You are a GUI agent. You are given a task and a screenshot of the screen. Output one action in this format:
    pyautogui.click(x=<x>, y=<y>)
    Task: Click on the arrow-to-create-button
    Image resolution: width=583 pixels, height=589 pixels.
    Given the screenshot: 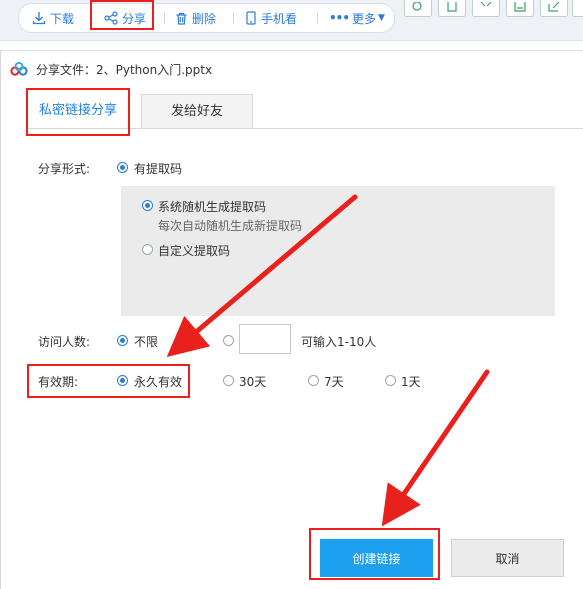 What is the action you would take?
    pyautogui.click(x=435, y=448)
    